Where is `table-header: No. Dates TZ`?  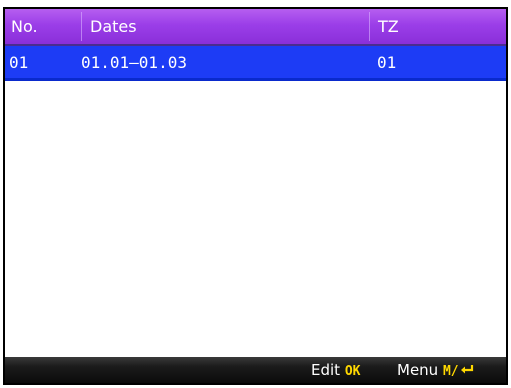 table-header: No. Dates TZ is located at coordinates (255, 27).